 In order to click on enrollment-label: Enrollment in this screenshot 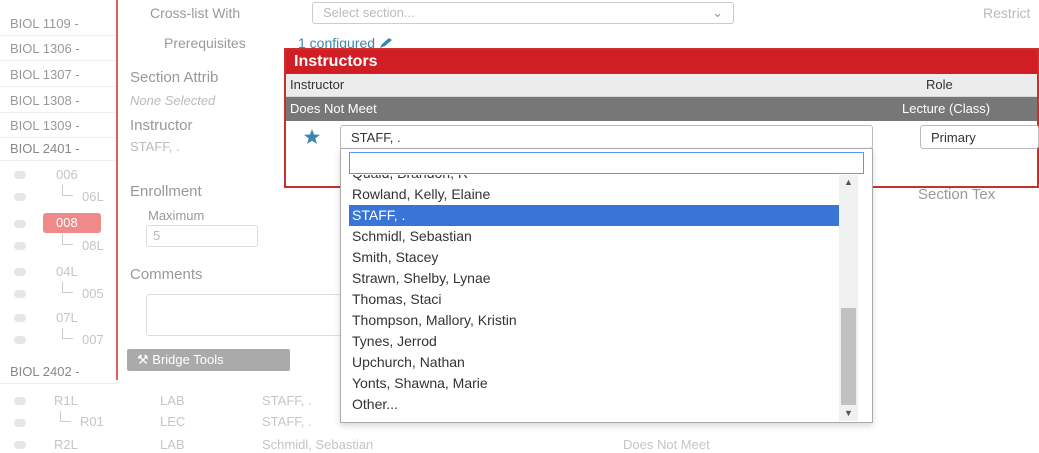, I will do `click(166, 191)`.